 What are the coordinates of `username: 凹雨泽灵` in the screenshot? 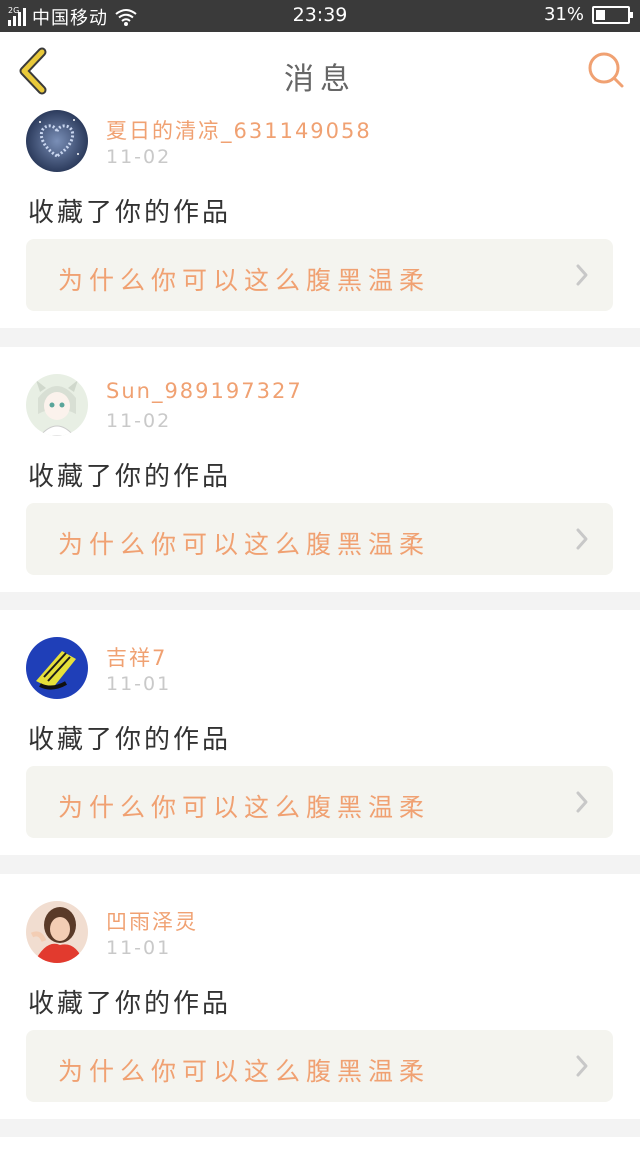 It's located at (152, 921).